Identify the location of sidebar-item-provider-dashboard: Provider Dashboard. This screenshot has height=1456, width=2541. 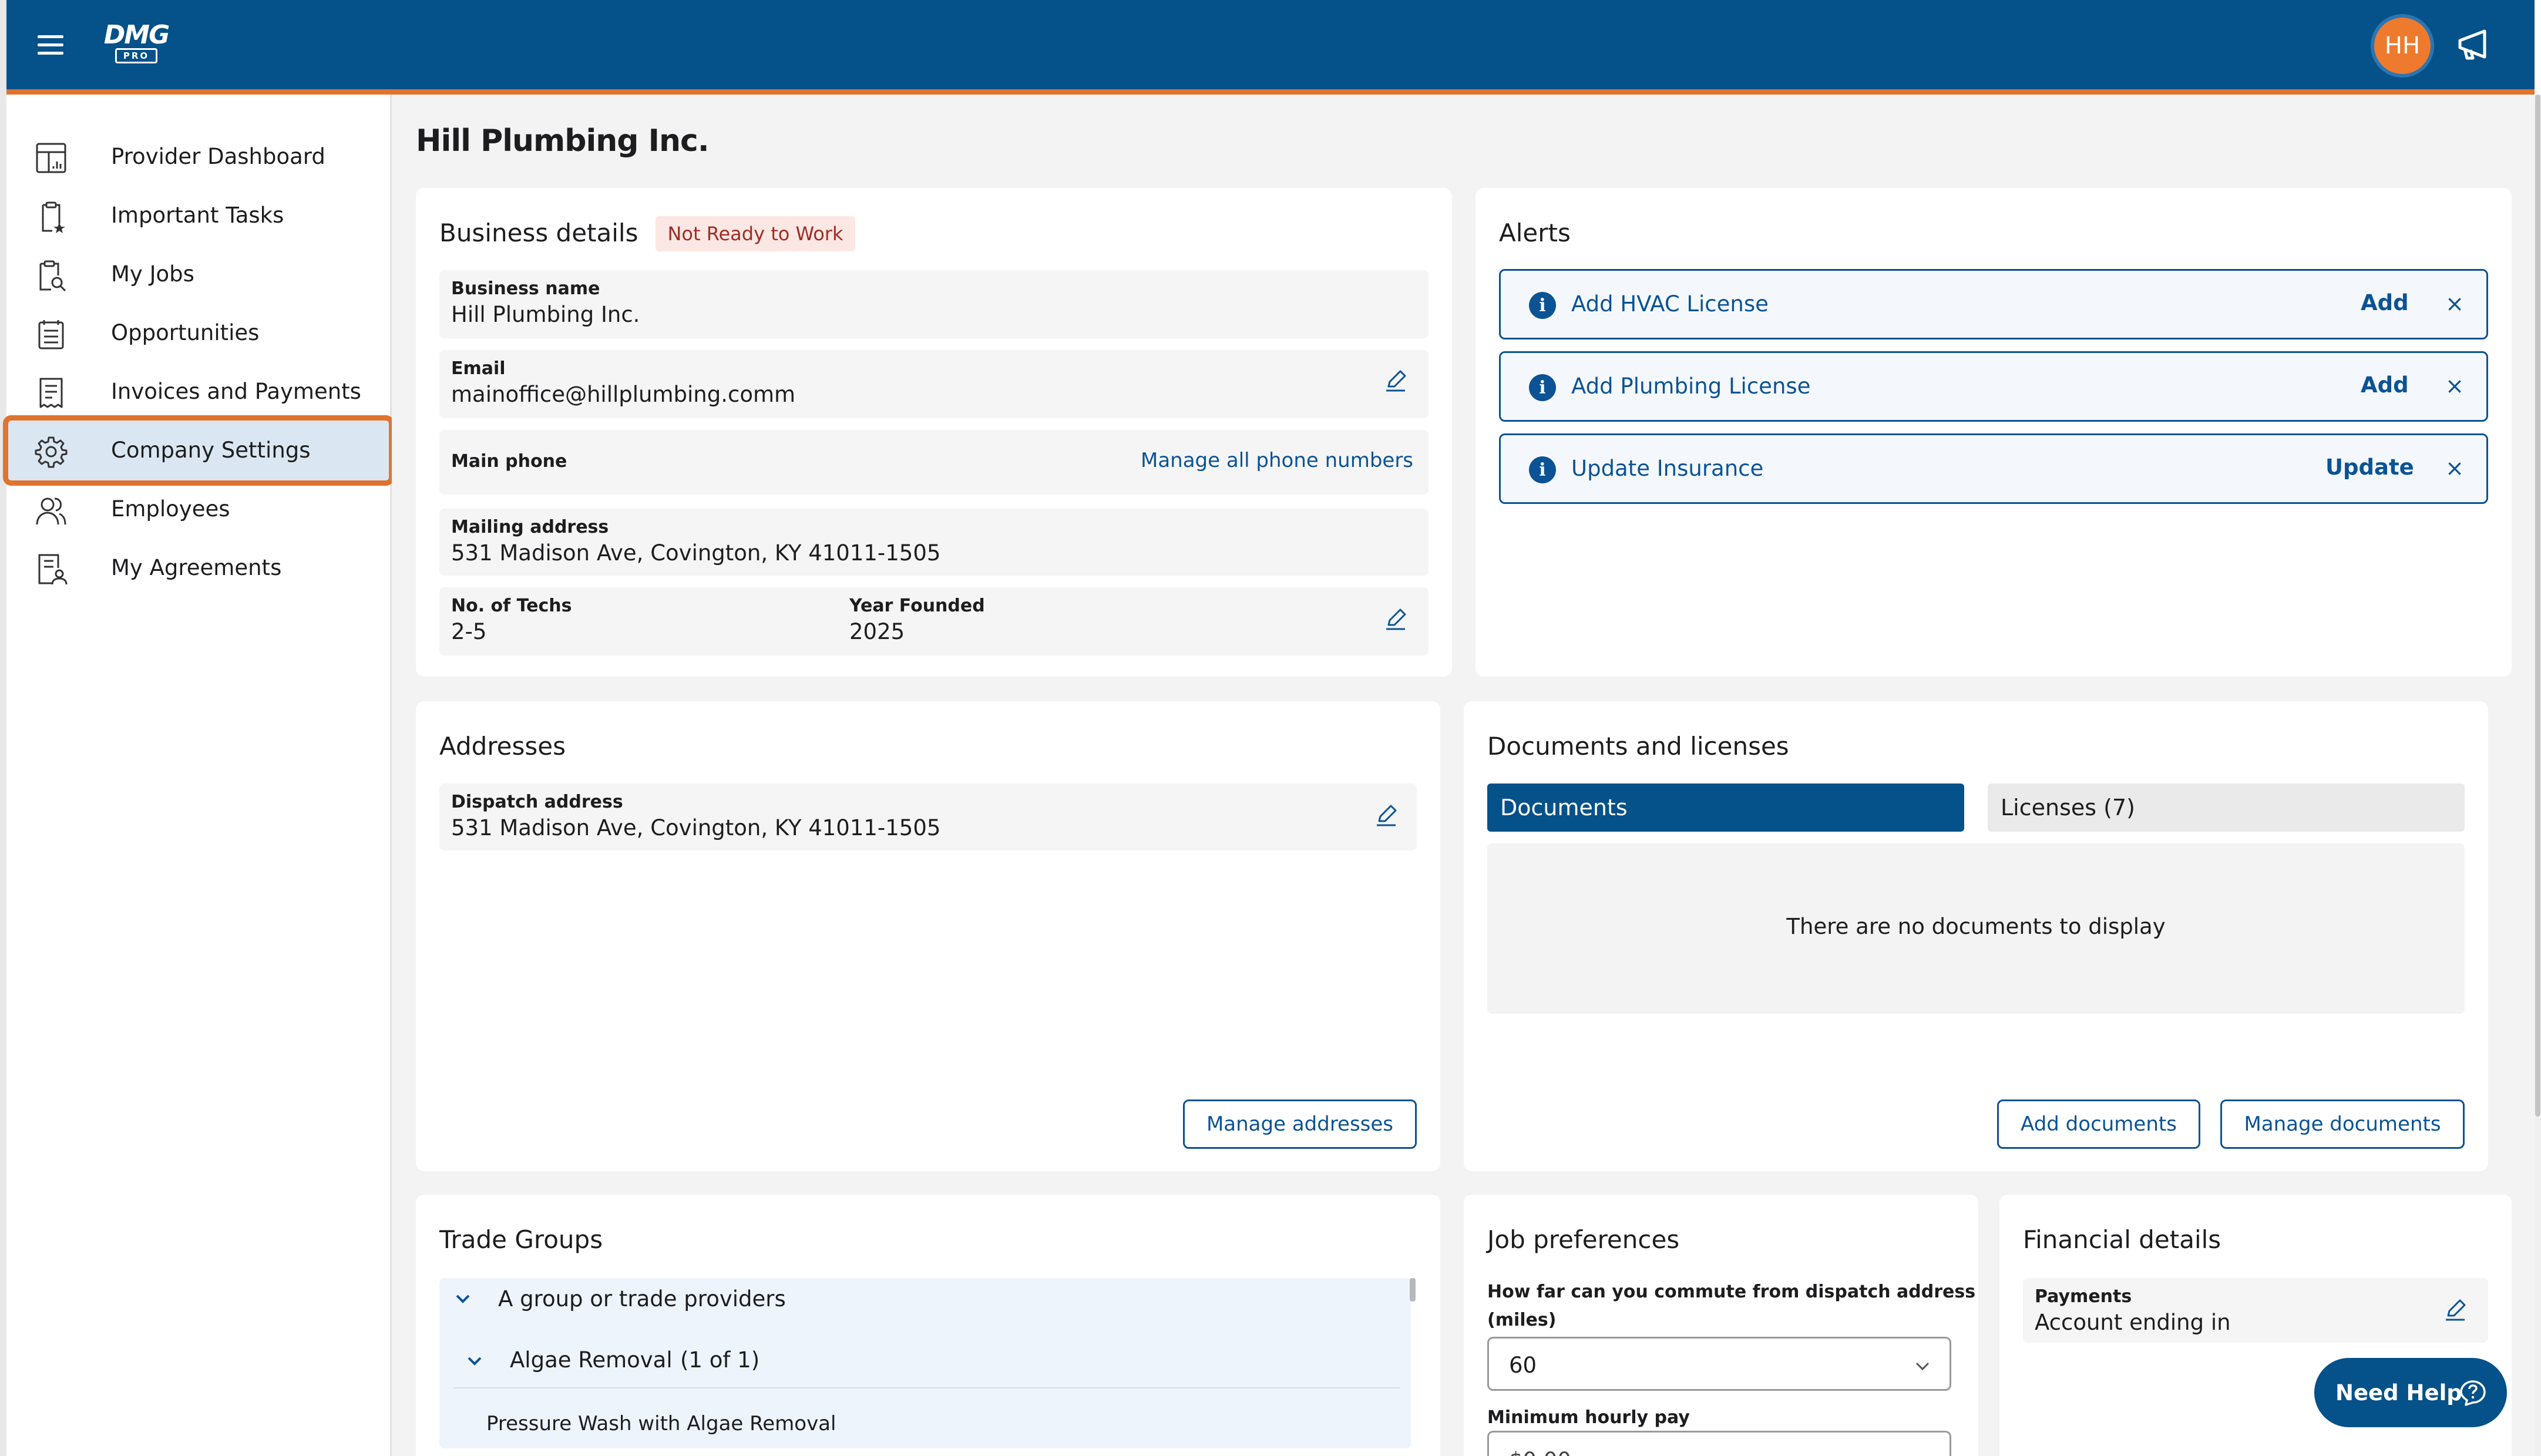
(199, 156).